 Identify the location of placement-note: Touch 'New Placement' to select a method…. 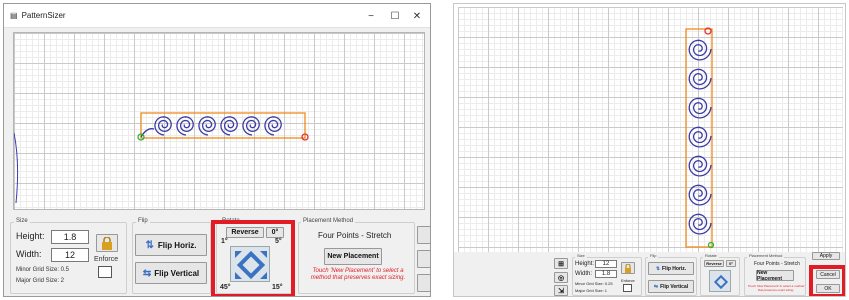
(358, 274).